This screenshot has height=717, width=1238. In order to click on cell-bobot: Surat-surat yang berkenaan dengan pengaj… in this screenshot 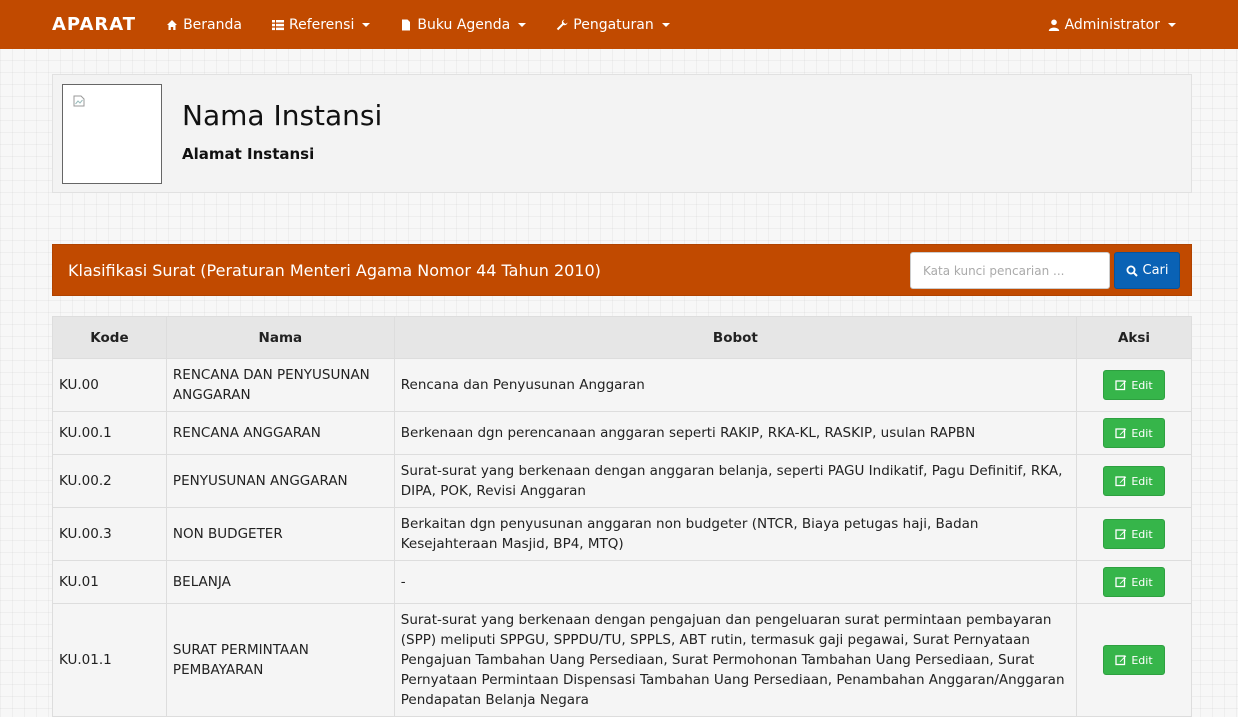, I will do `click(735, 660)`.